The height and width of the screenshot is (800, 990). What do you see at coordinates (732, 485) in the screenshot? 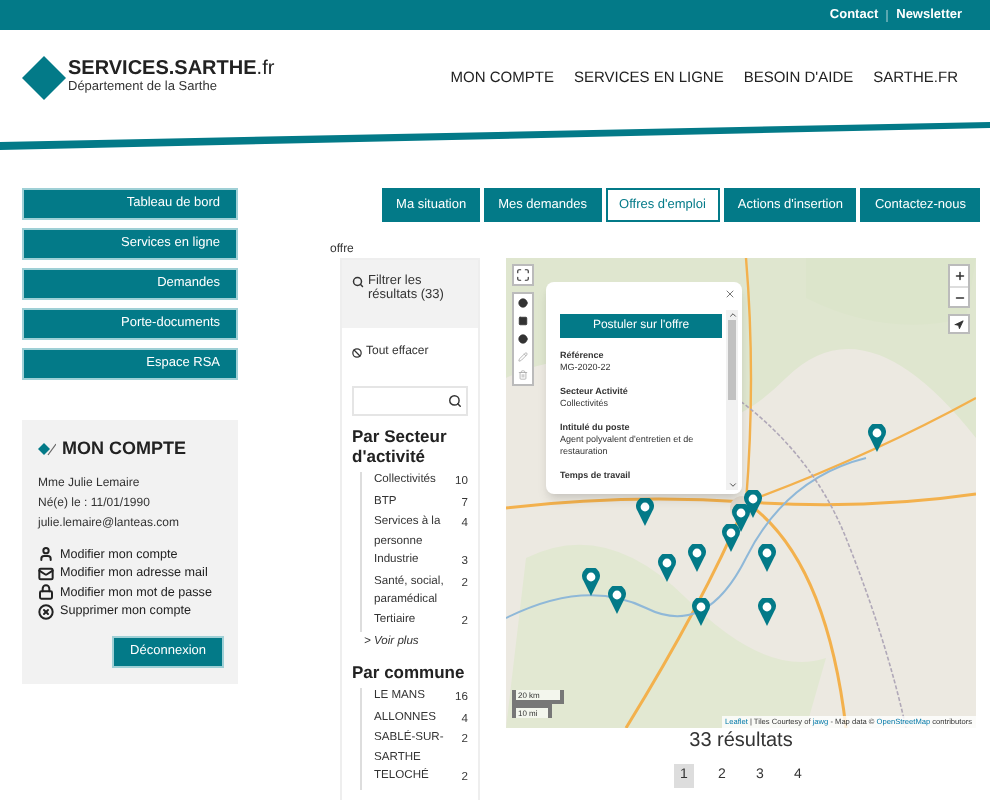
I see `chevron-down-icon` at bounding box center [732, 485].